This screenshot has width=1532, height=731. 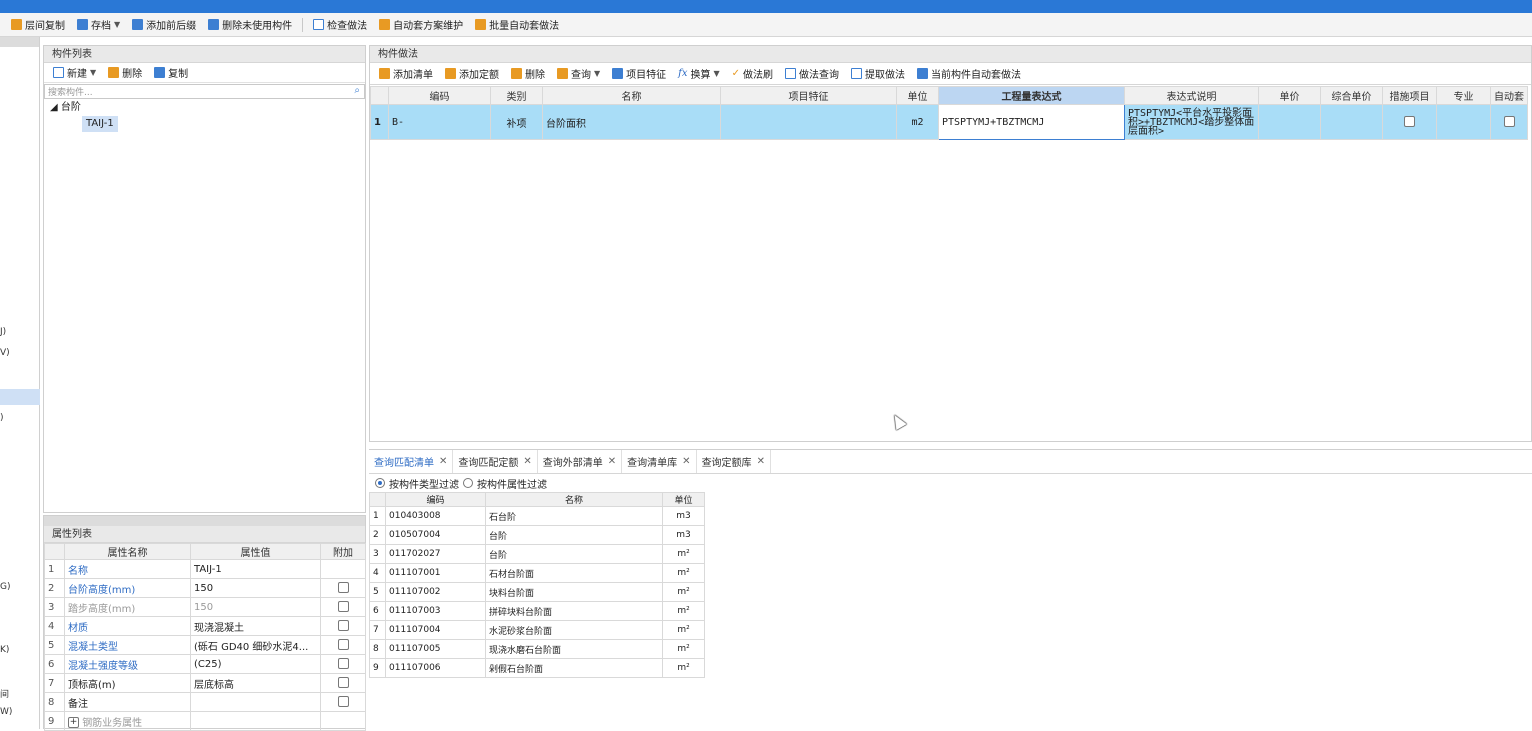 I want to click on delete-component-button: 删除, so click(x=125, y=73).